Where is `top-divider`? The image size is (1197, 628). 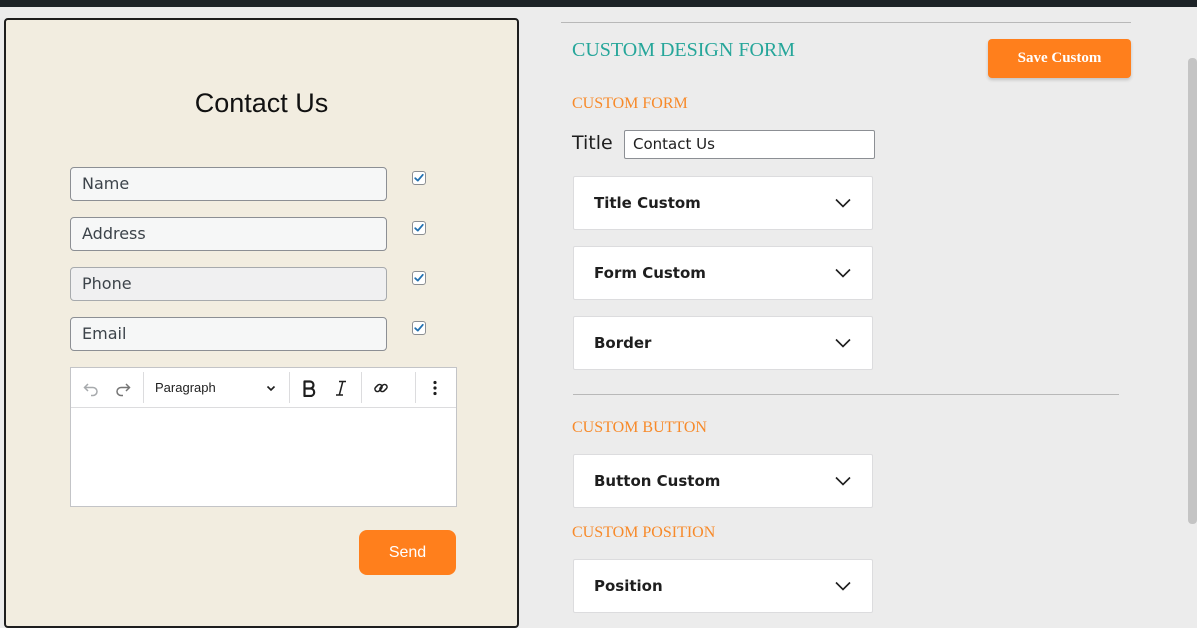 top-divider is located at coordinates (846, 22).